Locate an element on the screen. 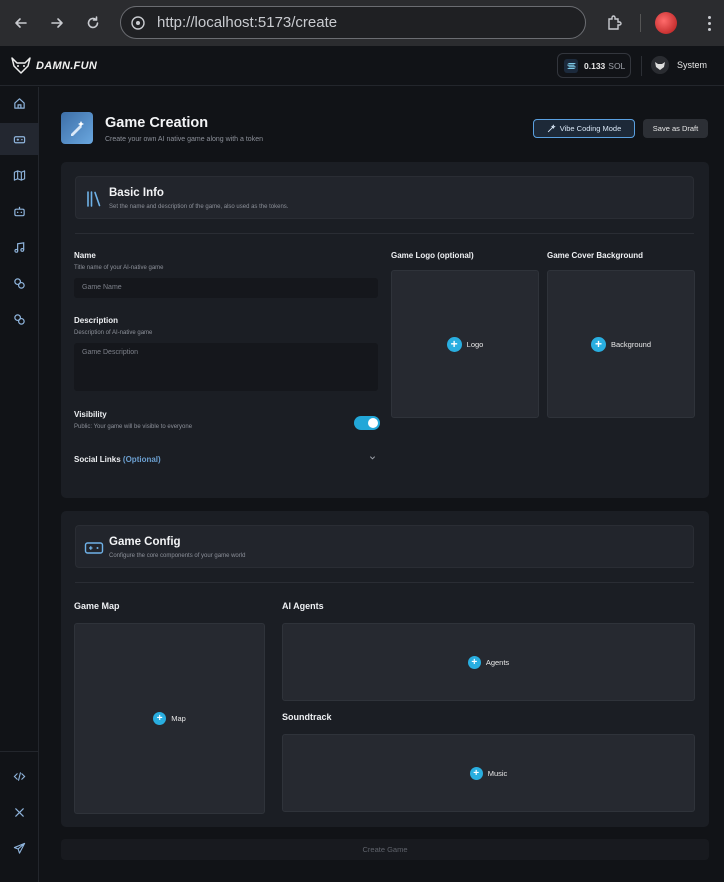 The width and height of the screenshot is (724, 882). balance-unit: SOL is located at coordinates (617, 65).